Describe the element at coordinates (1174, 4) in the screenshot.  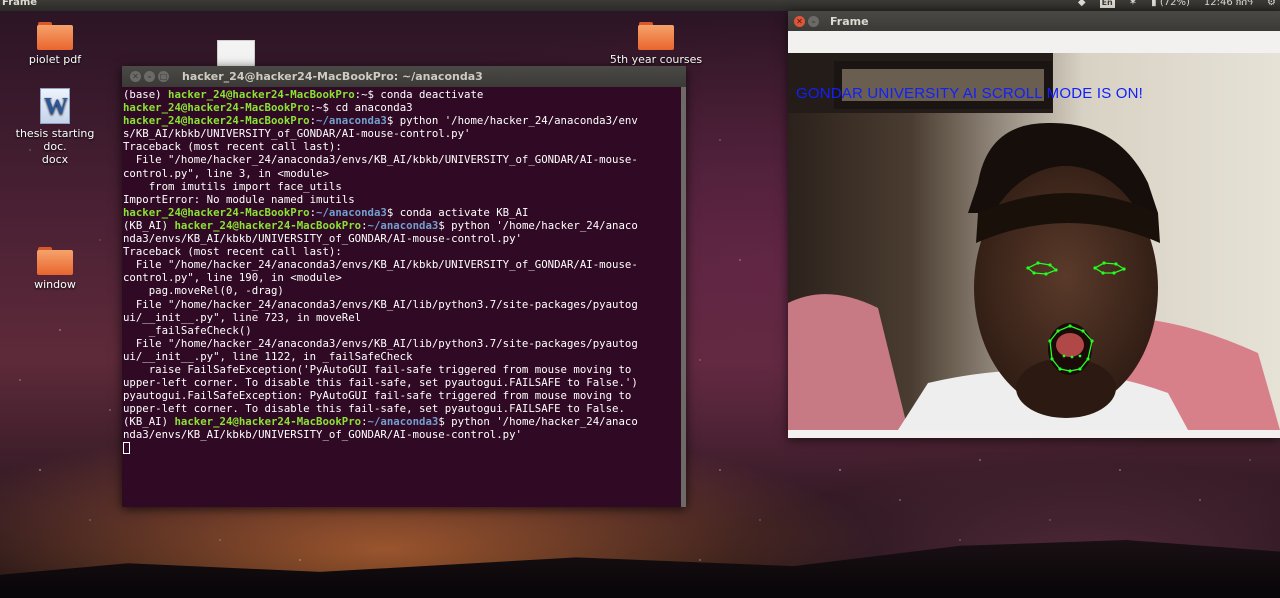
I see `battery-percentage: (72%)` at that location.